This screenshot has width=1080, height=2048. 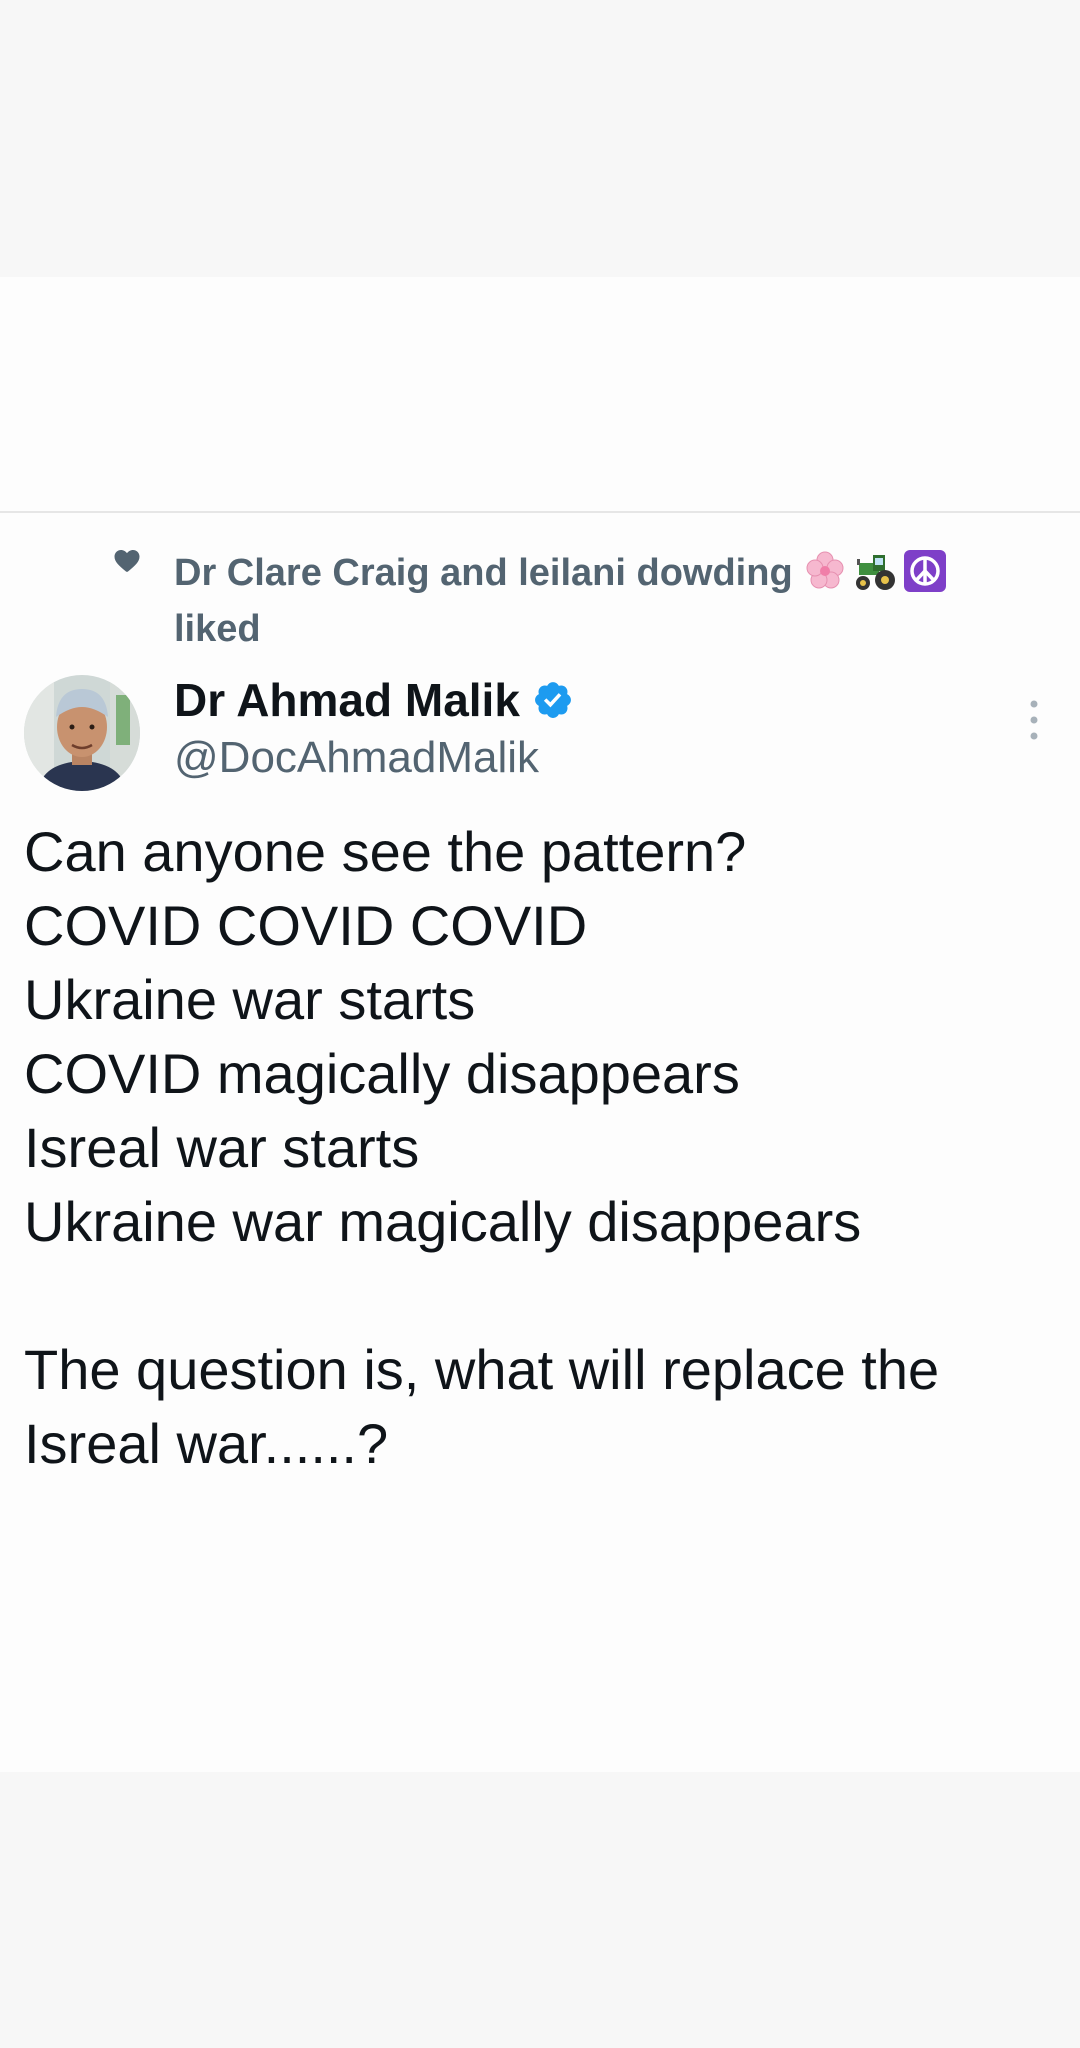 What do you see at coordinates (540, 138) in the screenshot?
I see `top-background` at bounding box center [540, 138].